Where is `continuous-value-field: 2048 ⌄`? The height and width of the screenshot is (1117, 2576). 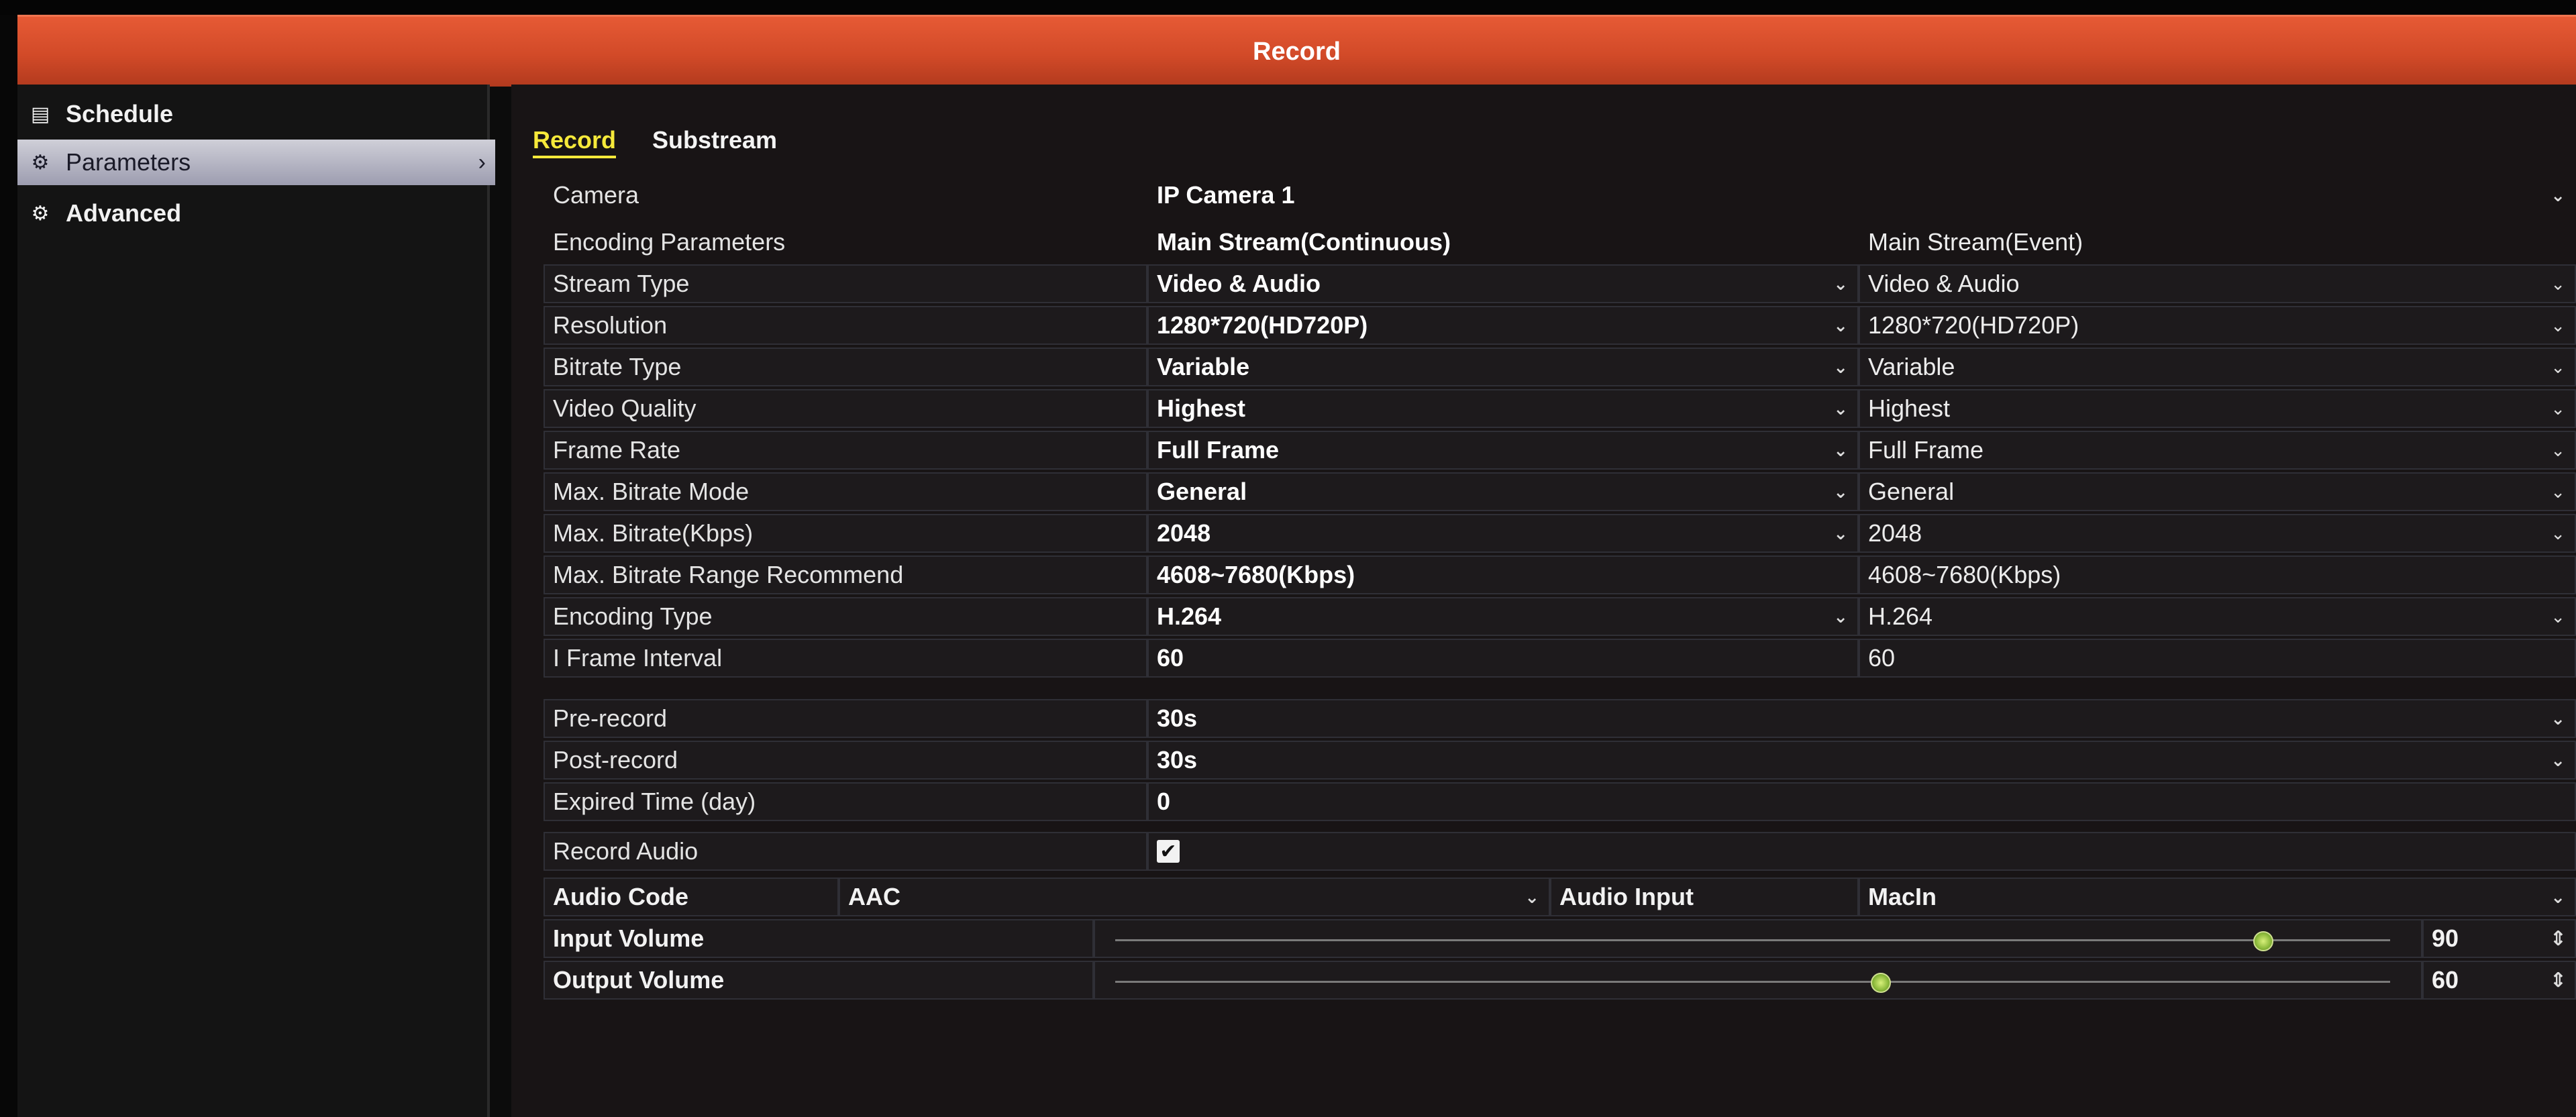 continuous-value-field: 2048 ⌄ is located at coordinates (1503, 533).